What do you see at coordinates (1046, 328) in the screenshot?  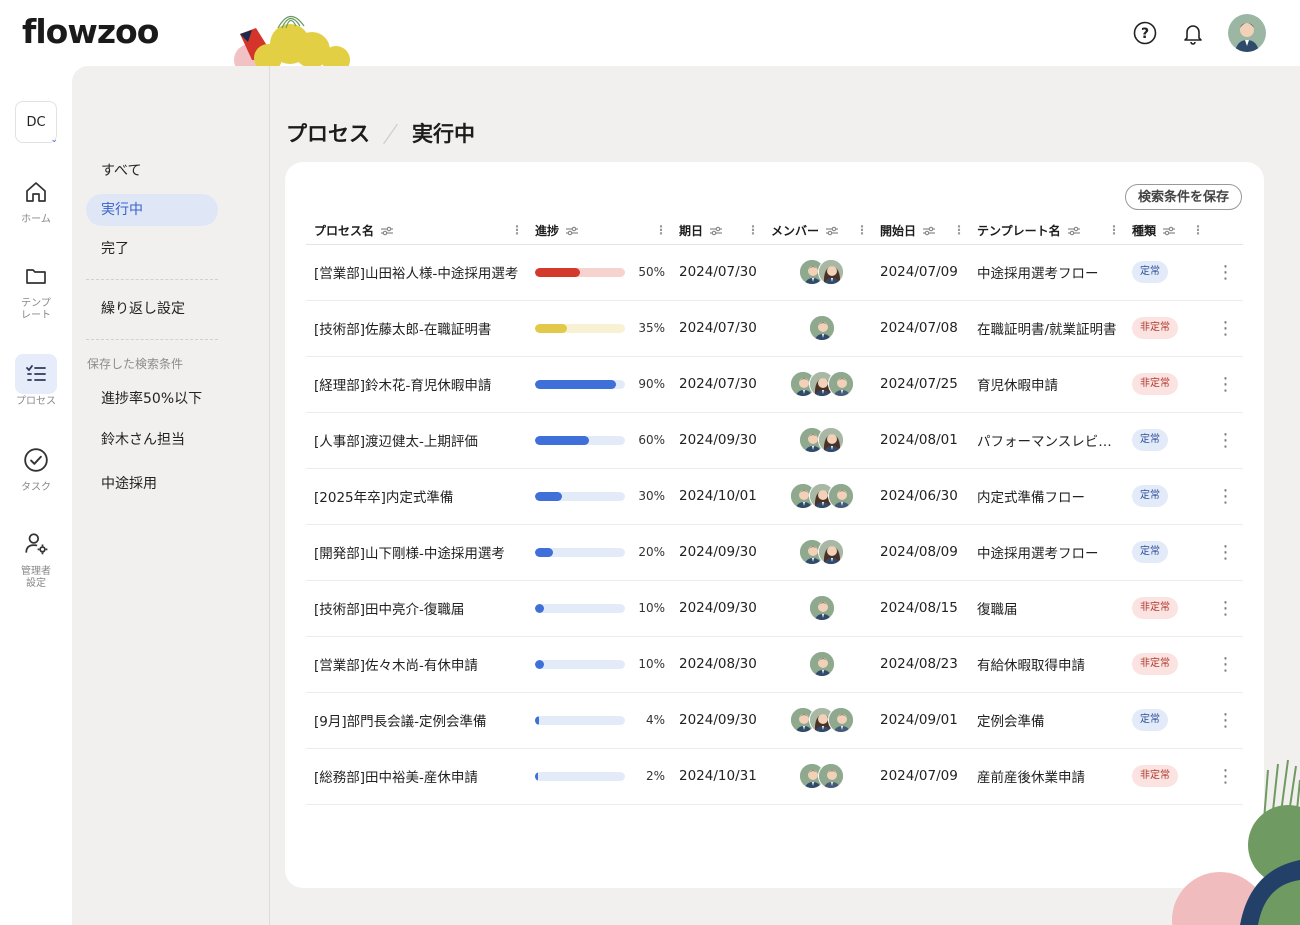 I see `template-name-cell: 在職証明書/就業証明書` at bounding box center [1046, 328].